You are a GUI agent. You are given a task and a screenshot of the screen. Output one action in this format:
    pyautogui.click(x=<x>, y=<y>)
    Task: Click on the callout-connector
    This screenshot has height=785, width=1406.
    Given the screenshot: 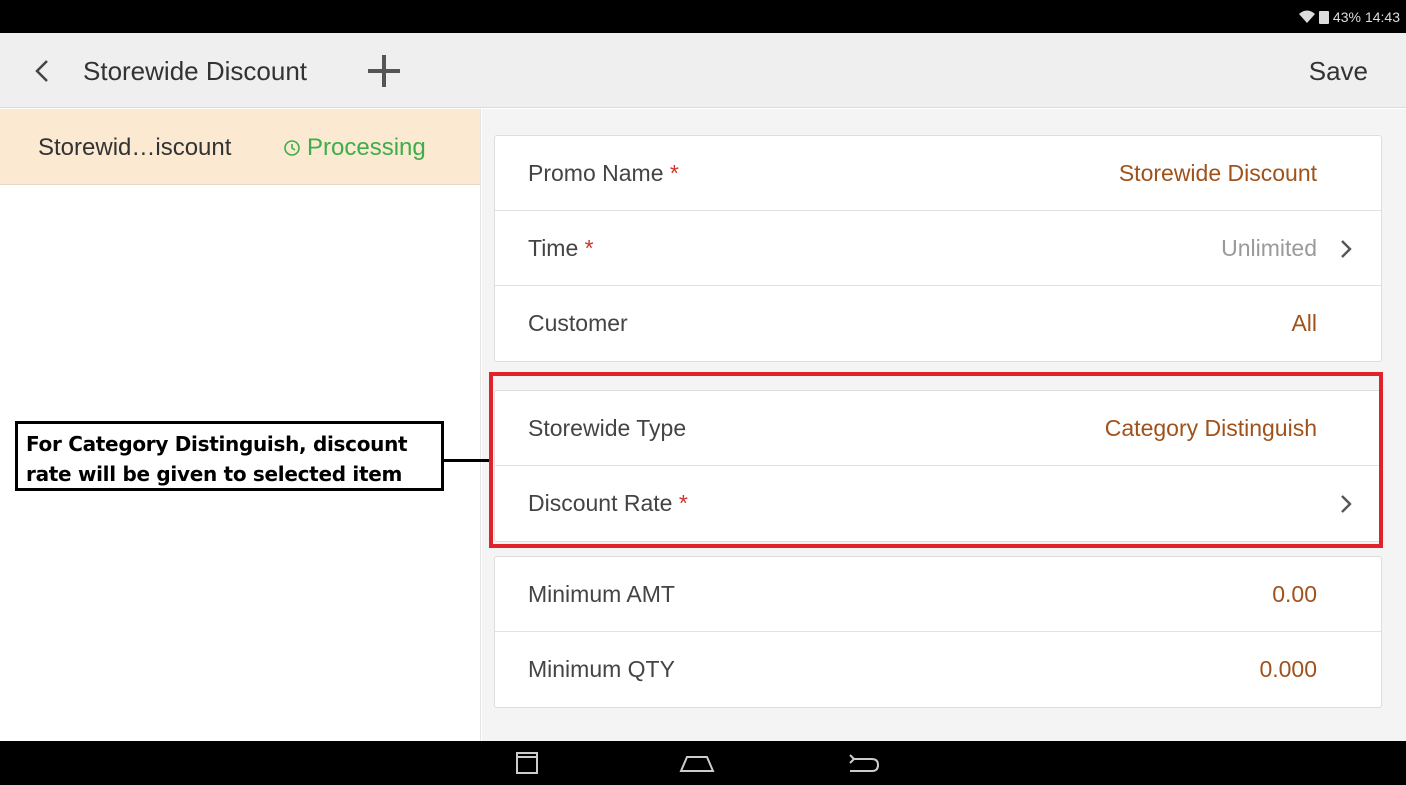 What is the action you would take?
    pyautogui.click(x=466, y=460)
    